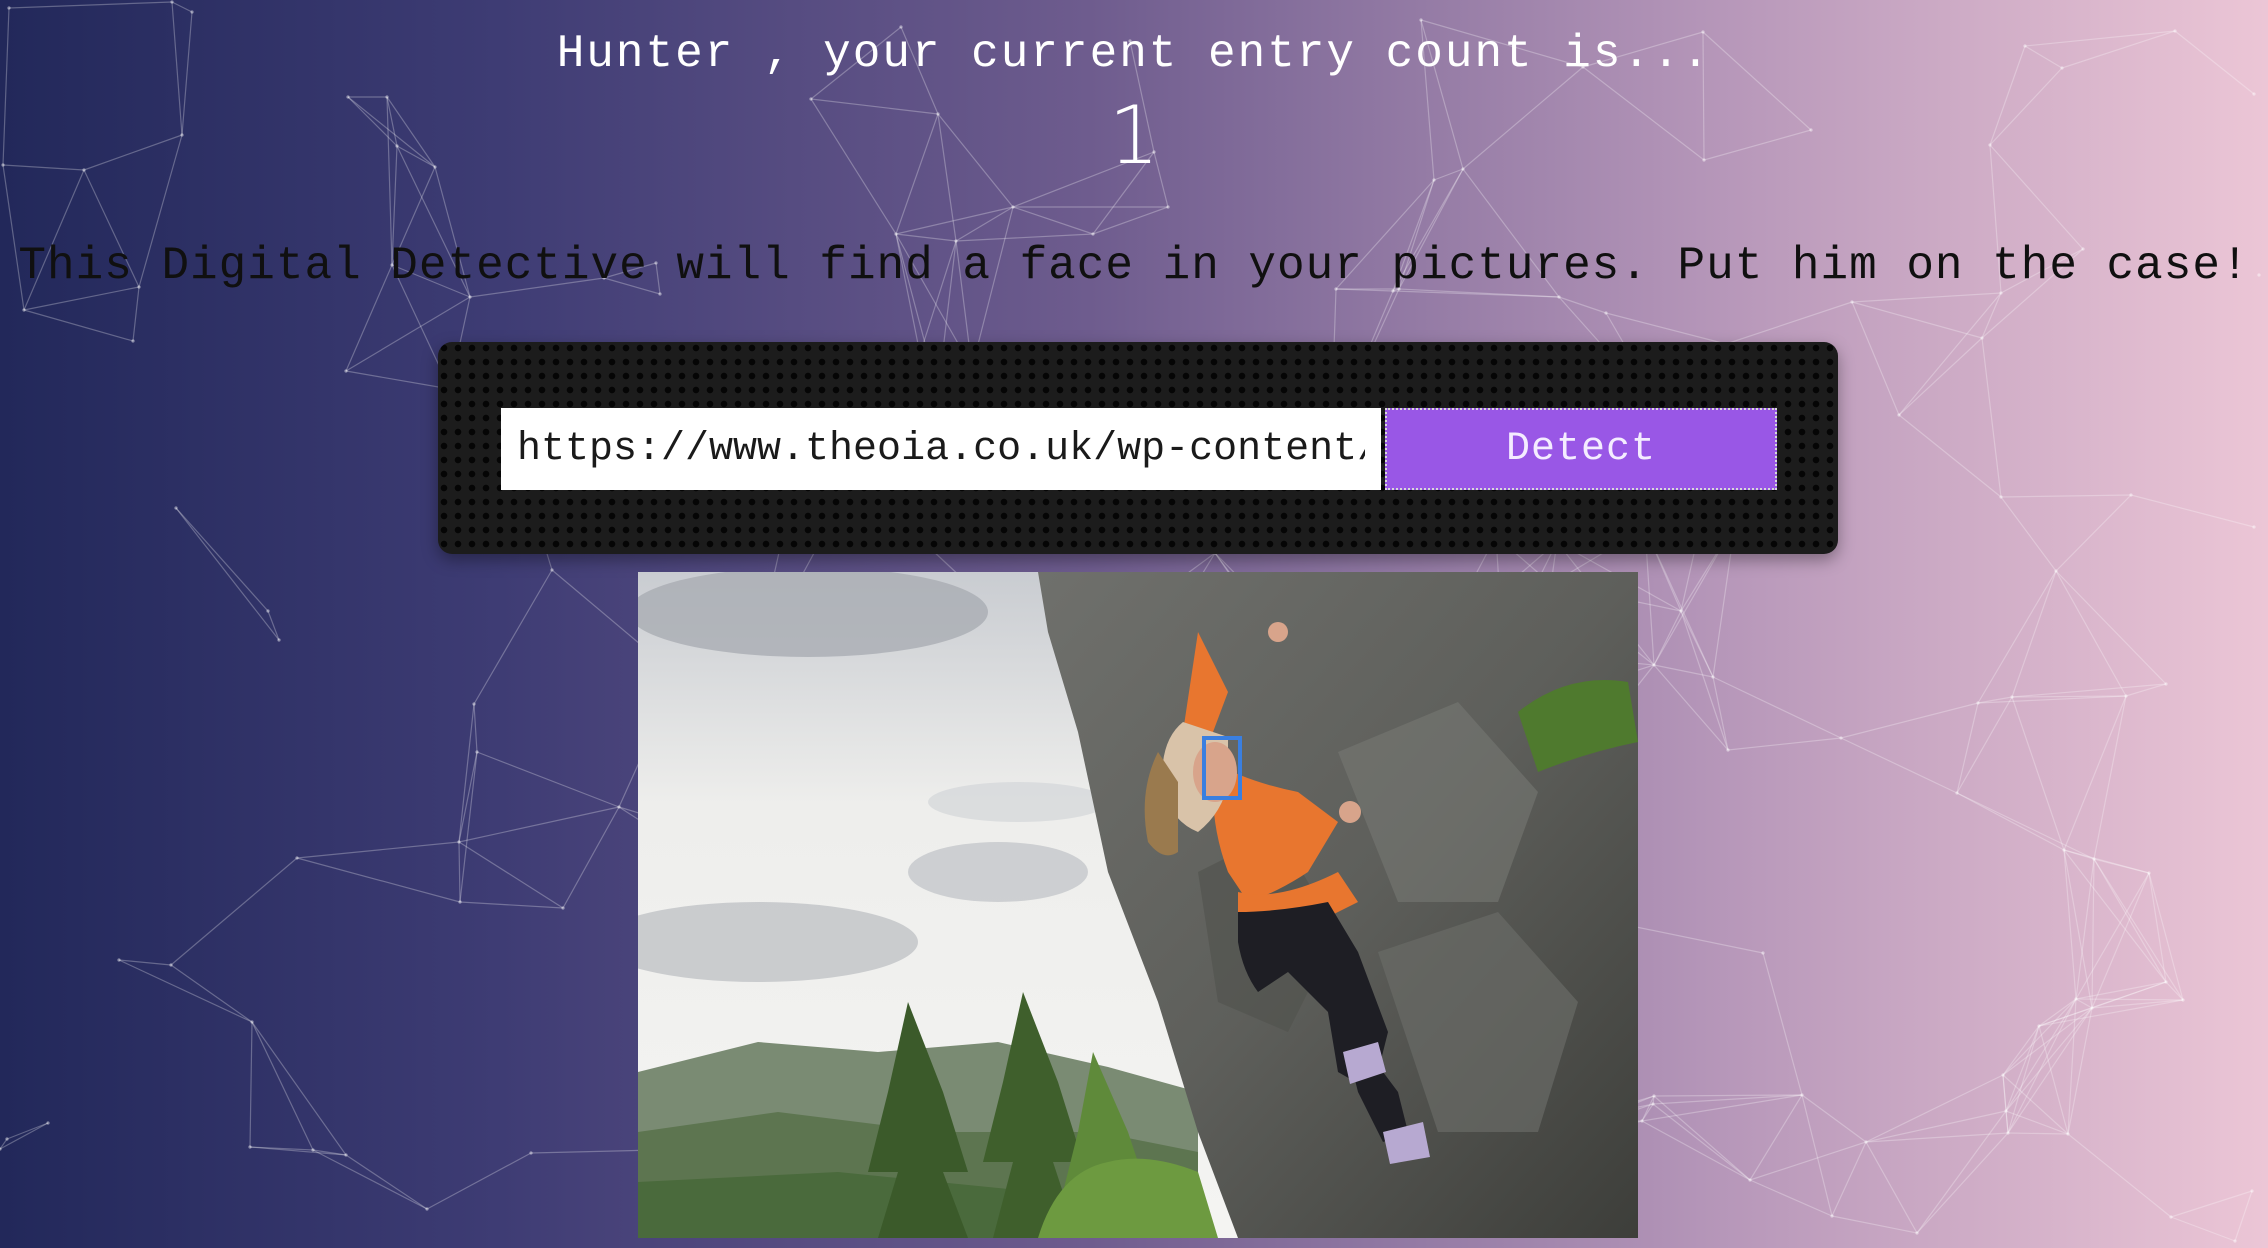 The height and width of the screenshot is (1248, 2268). I want to click on detect-button: Detect, so click(1581, 449).